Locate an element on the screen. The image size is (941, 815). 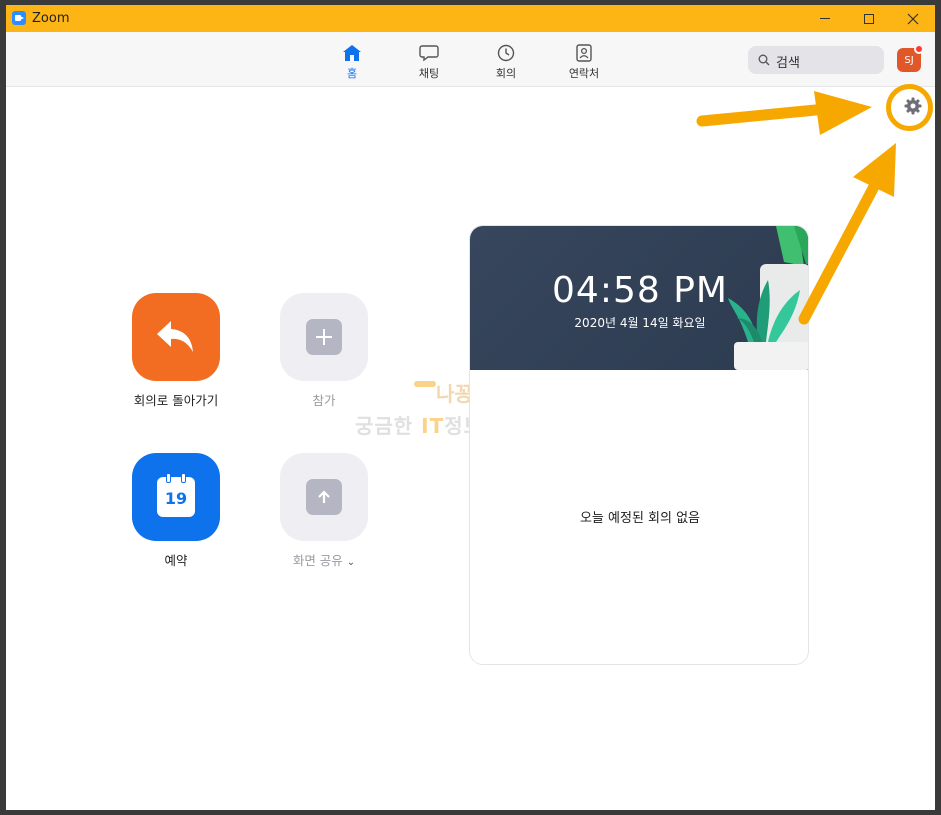
arrow-diagonal-icon is located at coordinates (847, 234).